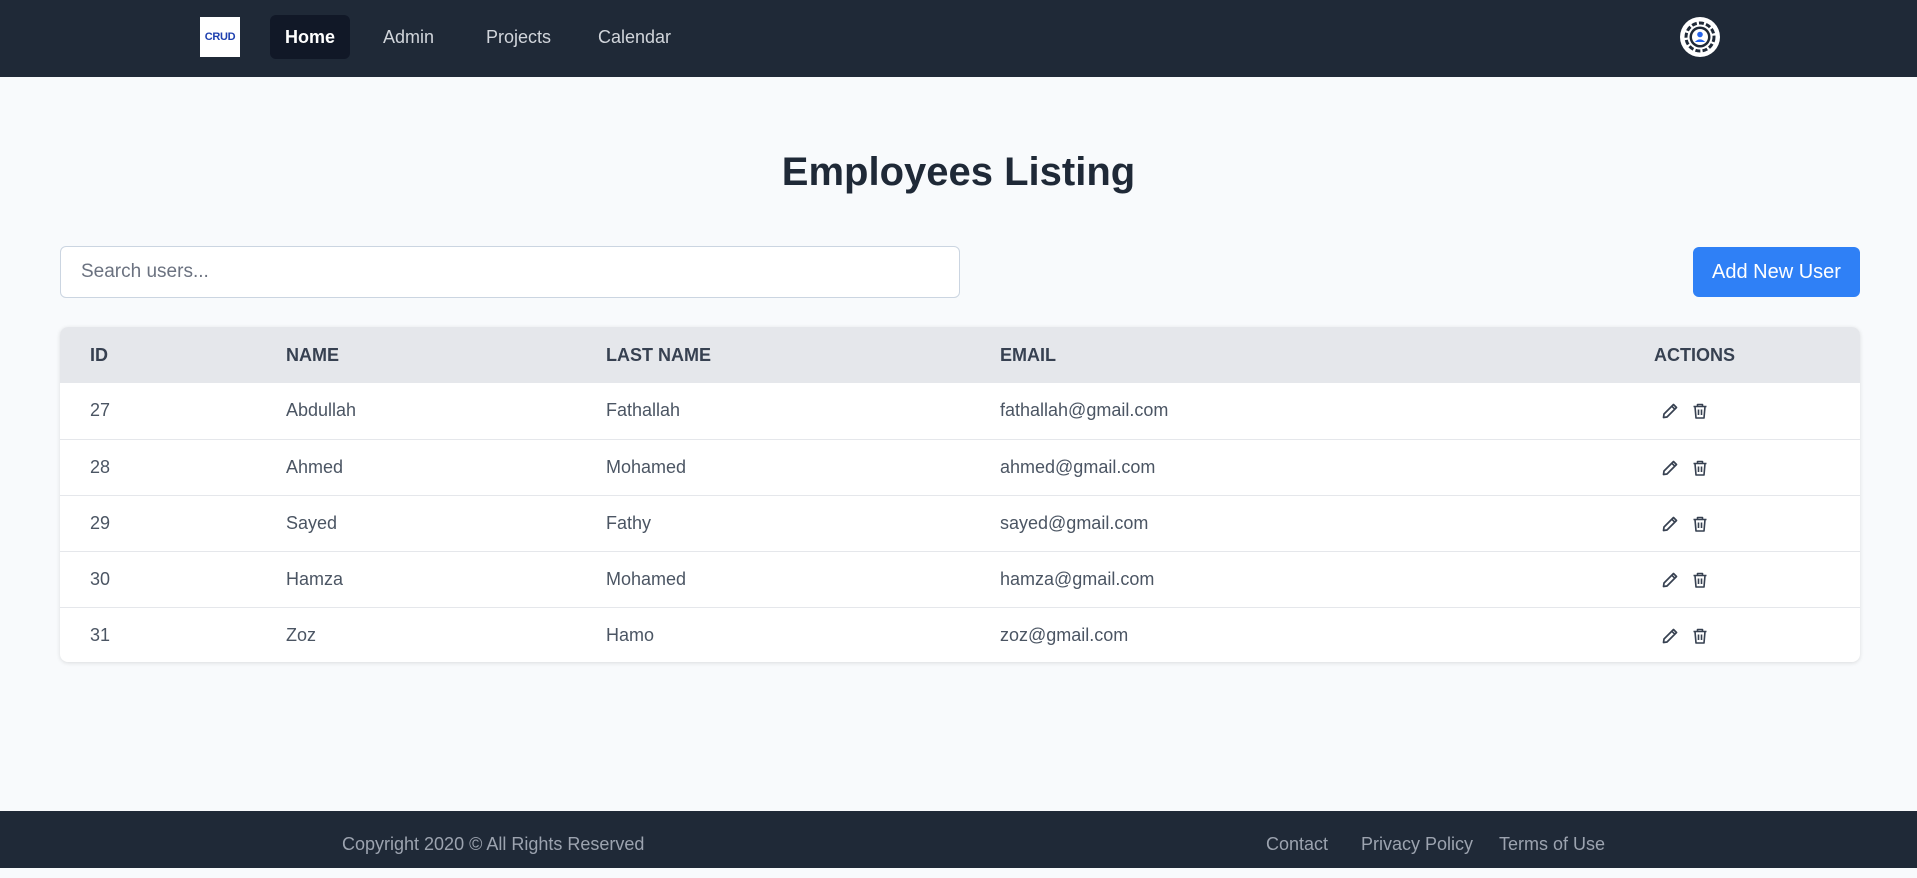 The height and width of the screenshot is (878, 1917). Describe the element at coordinates (960, 467) in the screenshot. I see `table-row: 28 Ahmed Mohamed ahmed@gmail.com` at that location.